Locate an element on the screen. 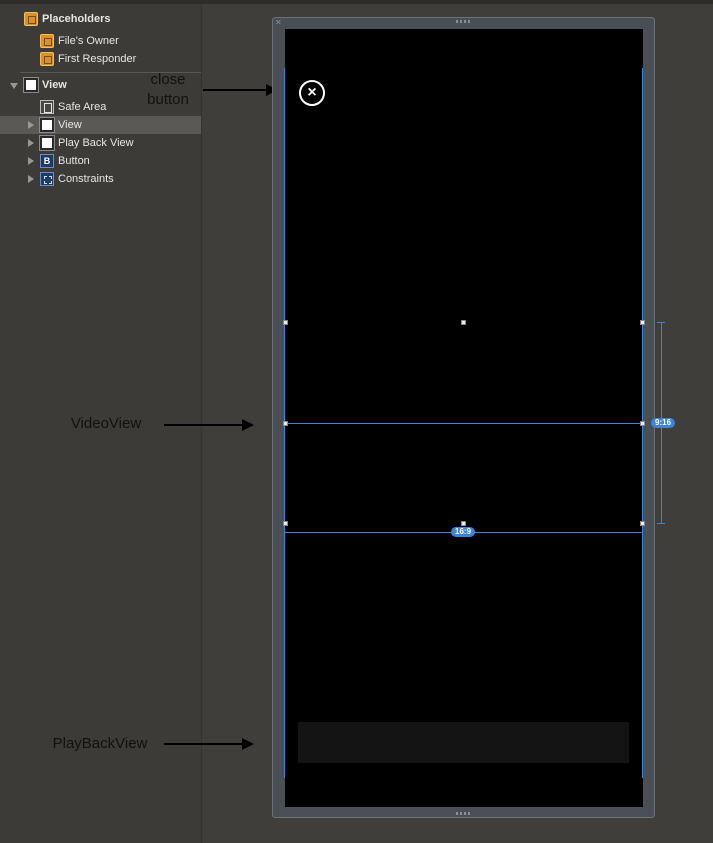 This screenshot has height=843, width=713. outline-label: Safe Area is located at coordinates (82, 107).